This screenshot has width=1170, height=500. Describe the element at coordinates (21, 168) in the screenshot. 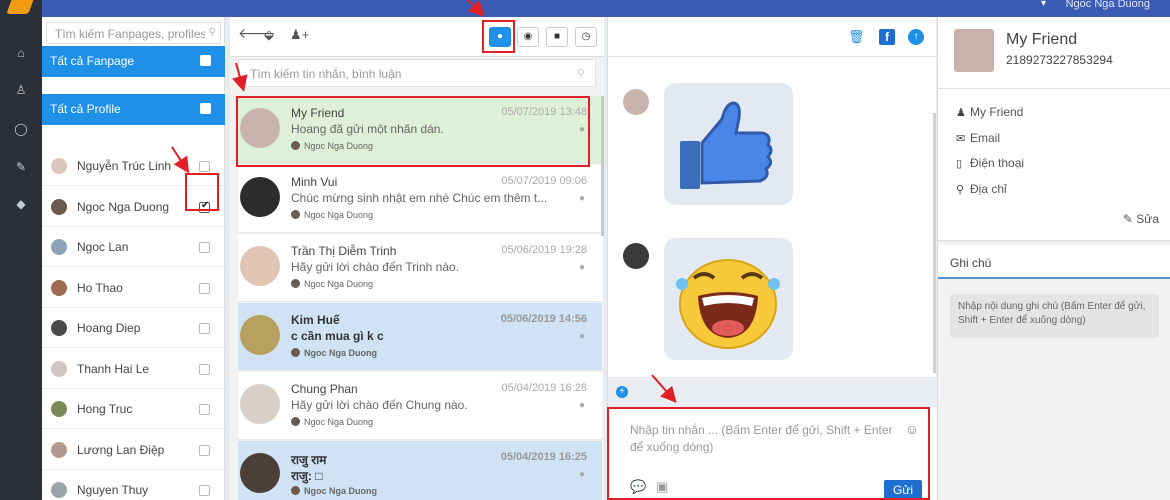

I see `attachment-icon: ✎` at that location.